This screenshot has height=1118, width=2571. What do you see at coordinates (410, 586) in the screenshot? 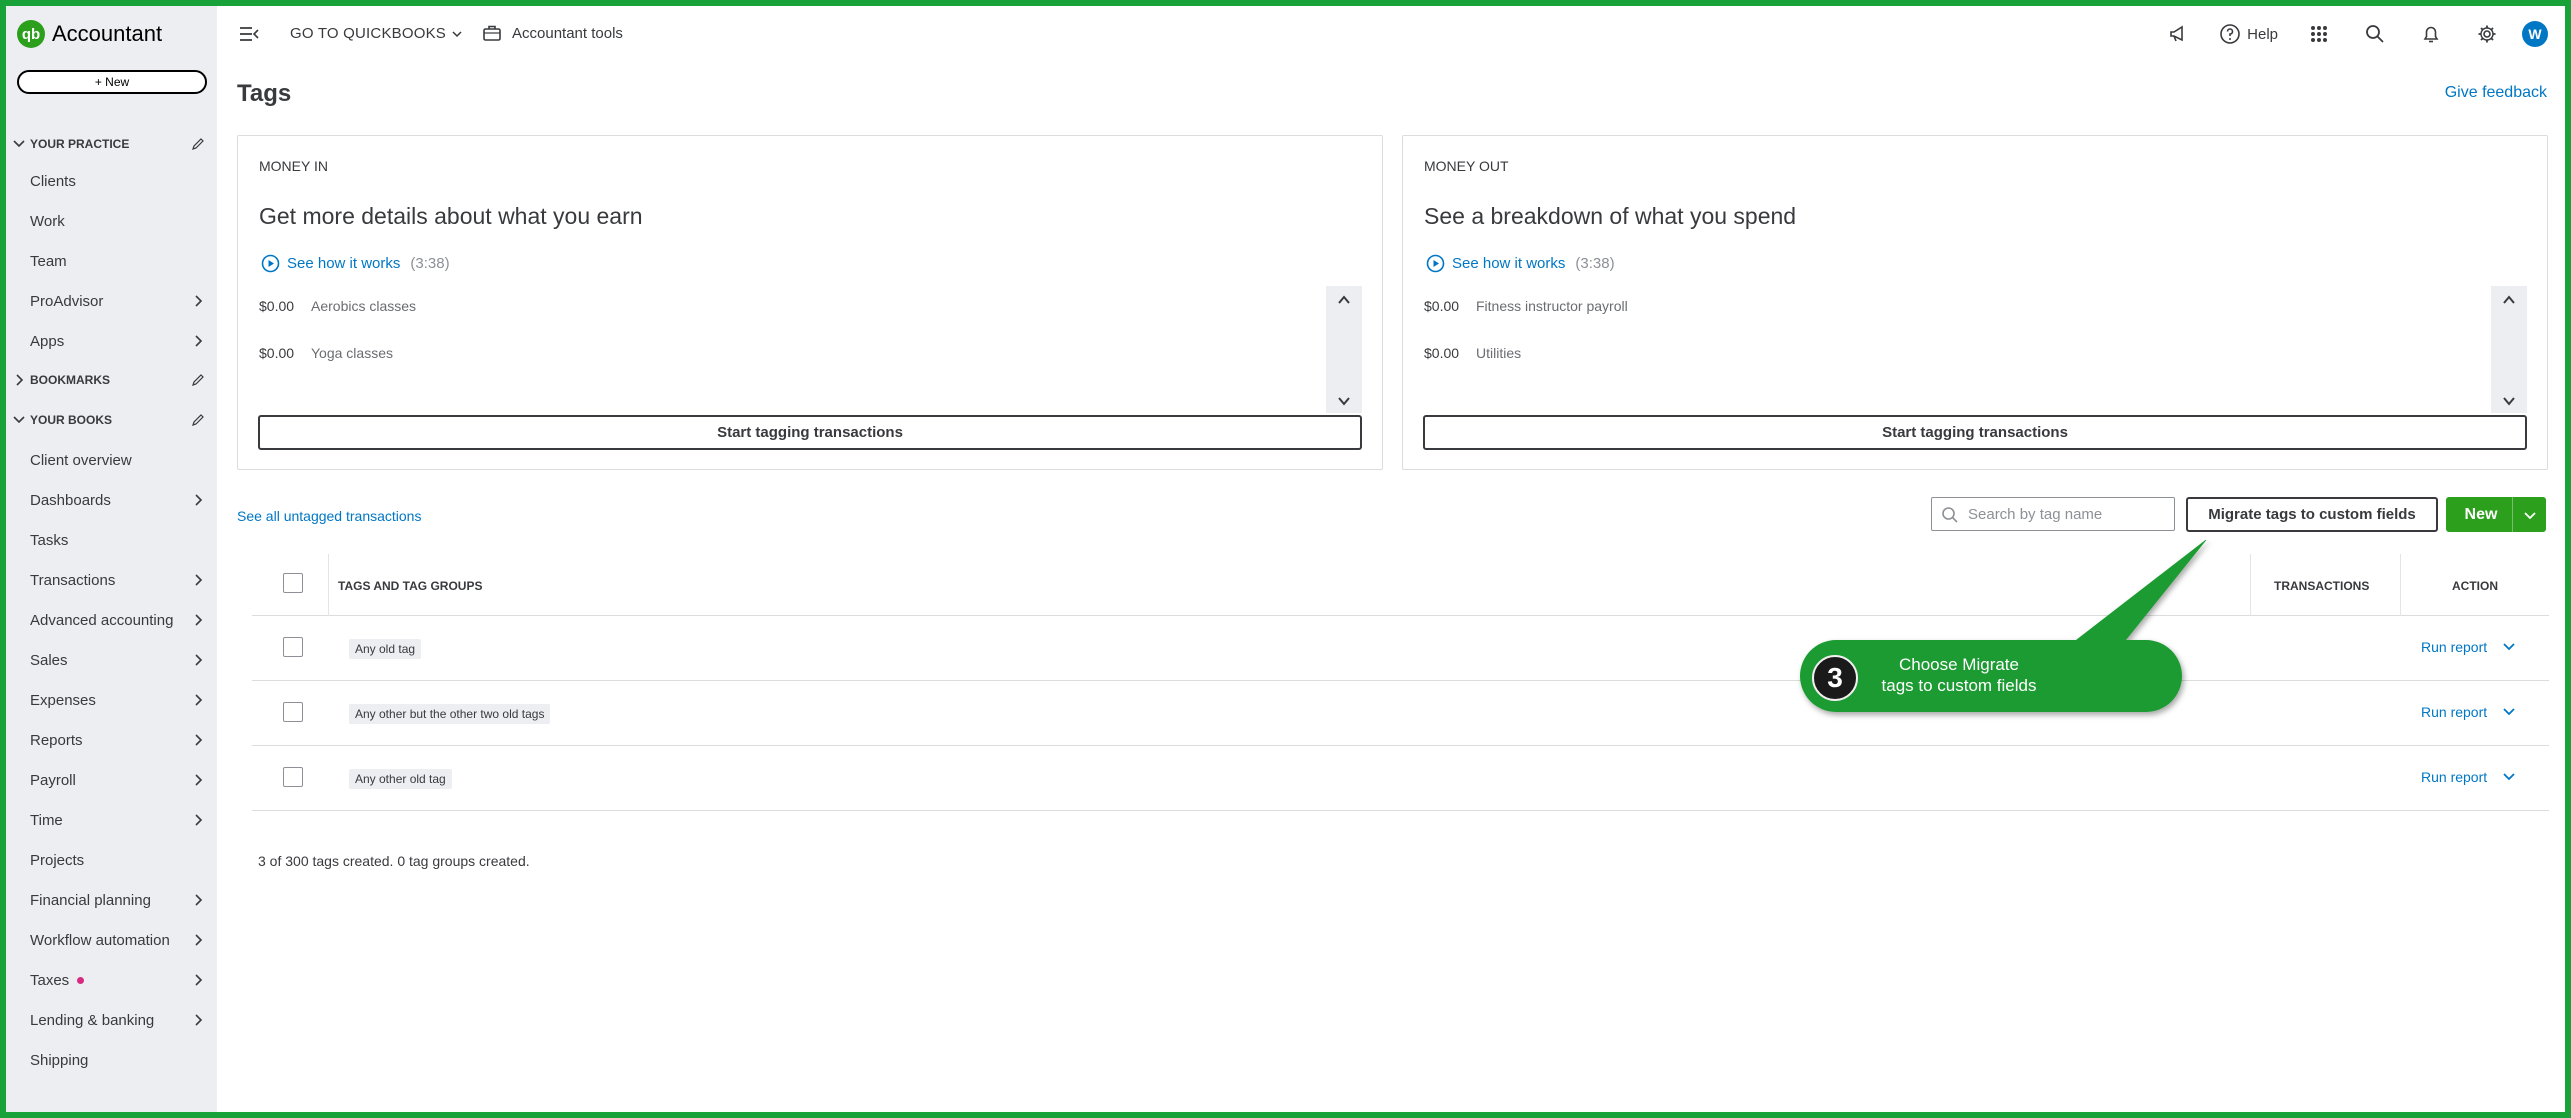
I see `column-header-tags: TAGS AND TAG GROUPS` at bounding box center [410, 586].